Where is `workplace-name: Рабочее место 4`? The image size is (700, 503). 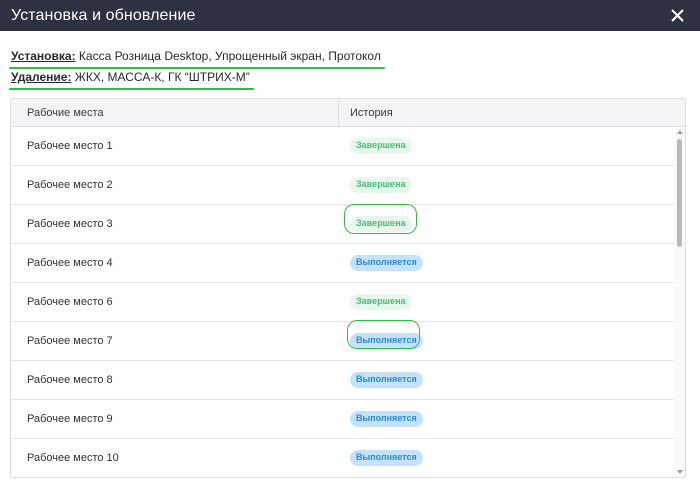 workplace-name: Рабочее место 4 is located at coordinates (70, 263).